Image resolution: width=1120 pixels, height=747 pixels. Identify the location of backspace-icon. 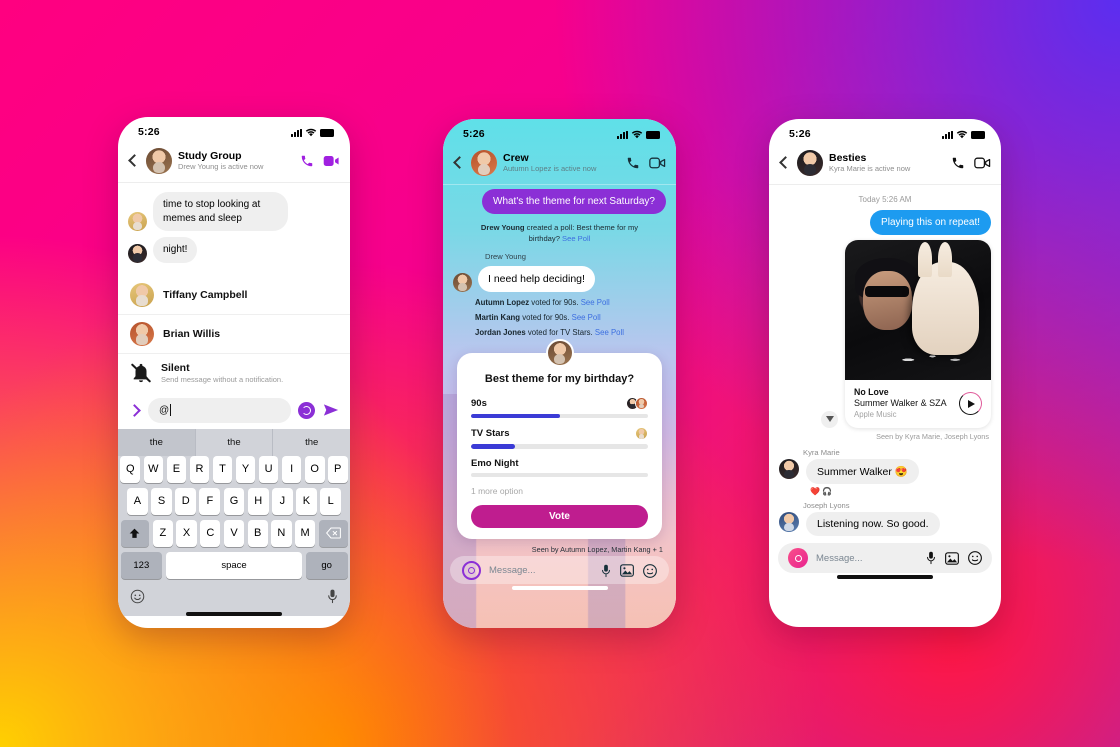
(333, 533).